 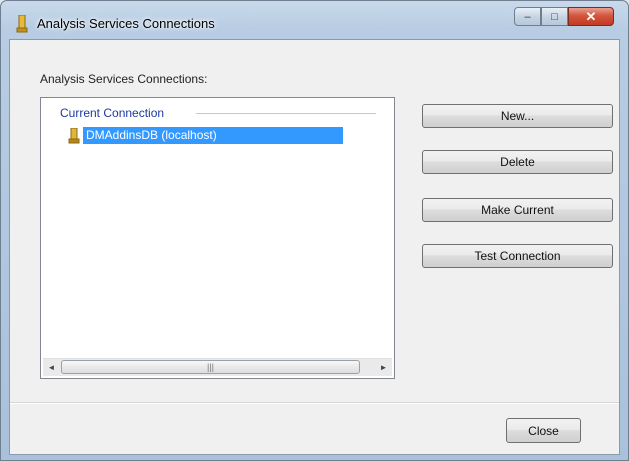 What do you see at coordinates (74, 135) in the screenshot?
I see `server-icon` at bounding box center [74, 135].